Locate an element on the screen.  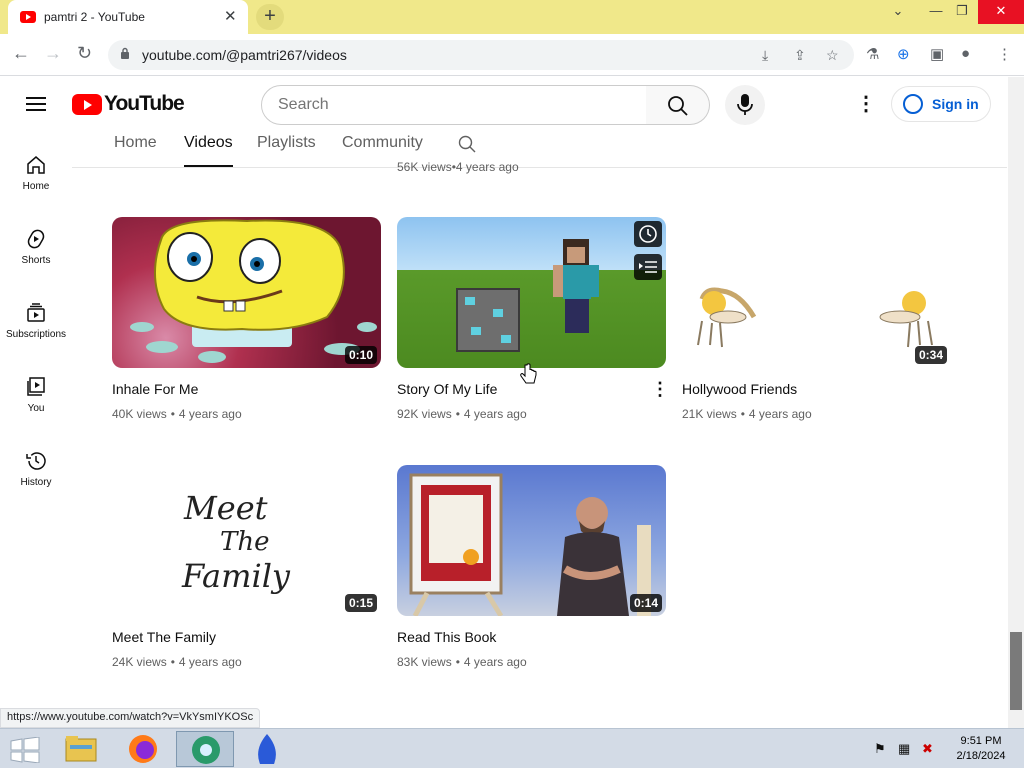
url-text: youtube.com/@pamtri267/videos is located at coordinates (244, 55).